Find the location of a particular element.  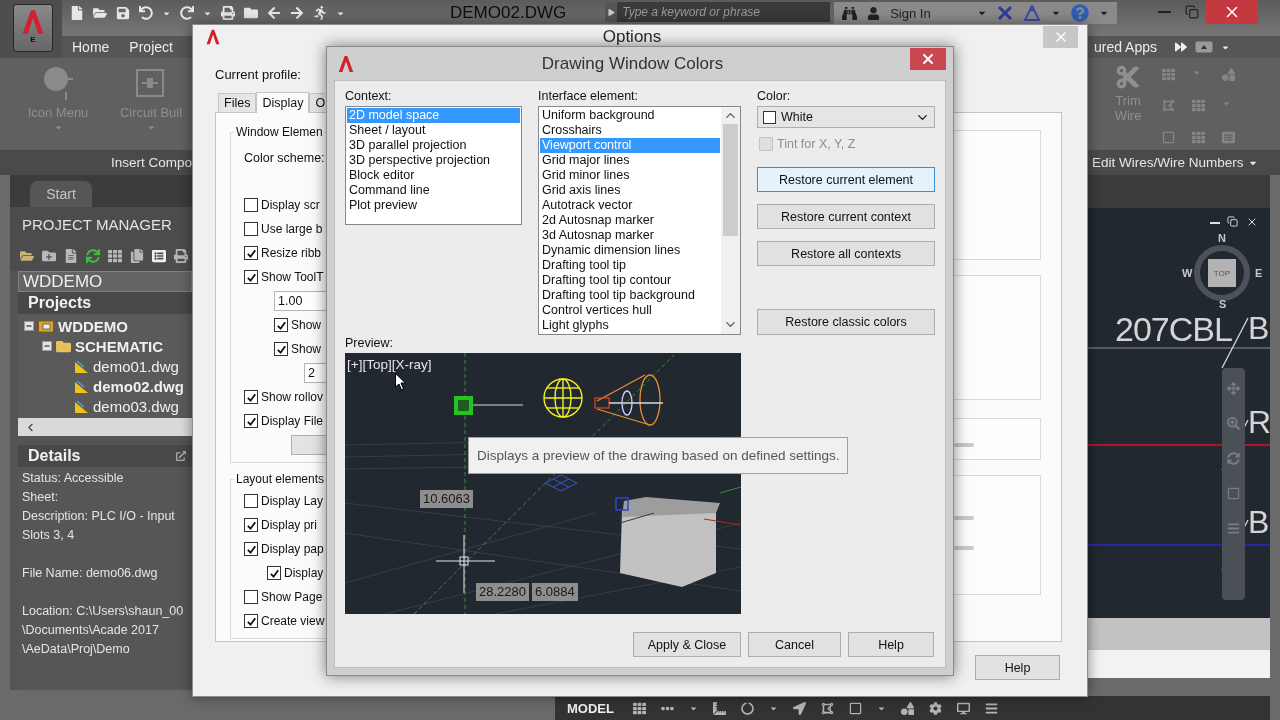

list-item: Plot preview is located at coordinates (433, 205).